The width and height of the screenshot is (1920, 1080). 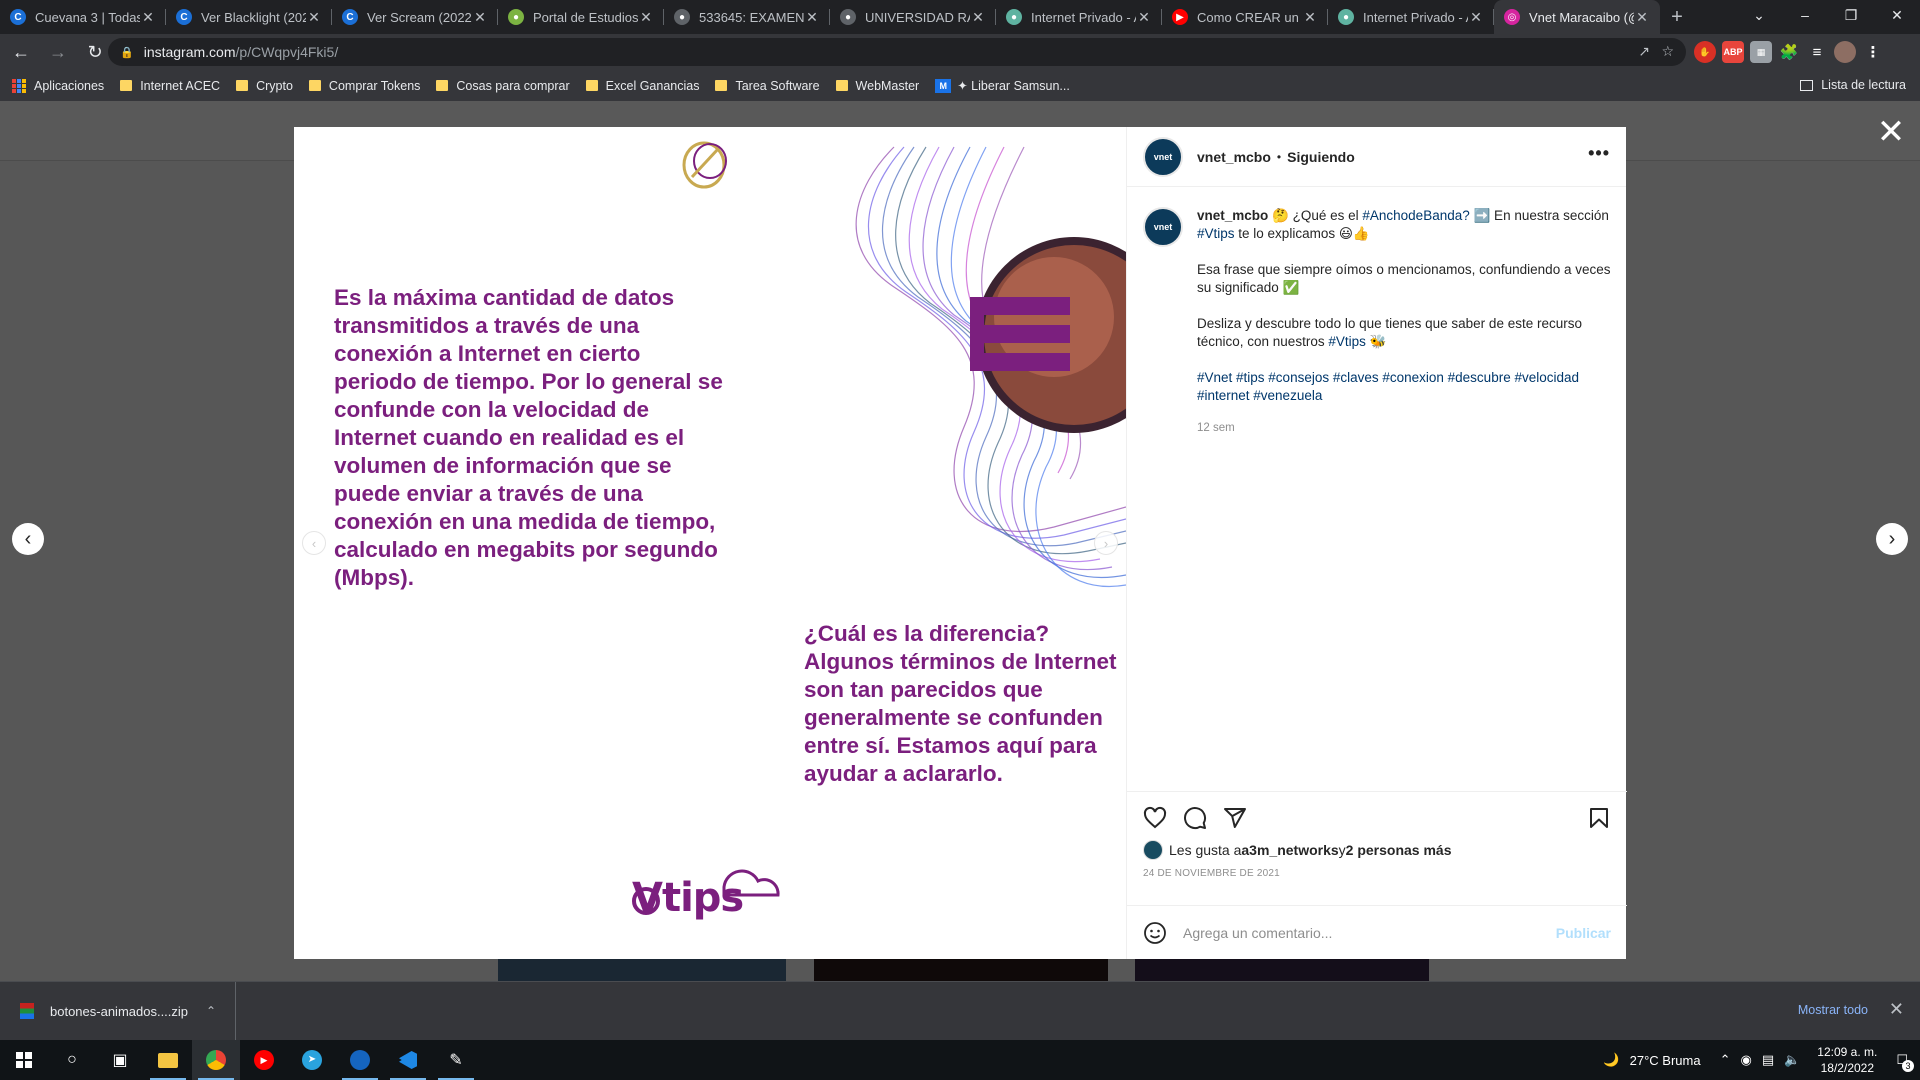 I want to click on notifications-icon: ☐ 3, so click(x=1905, y=1062).